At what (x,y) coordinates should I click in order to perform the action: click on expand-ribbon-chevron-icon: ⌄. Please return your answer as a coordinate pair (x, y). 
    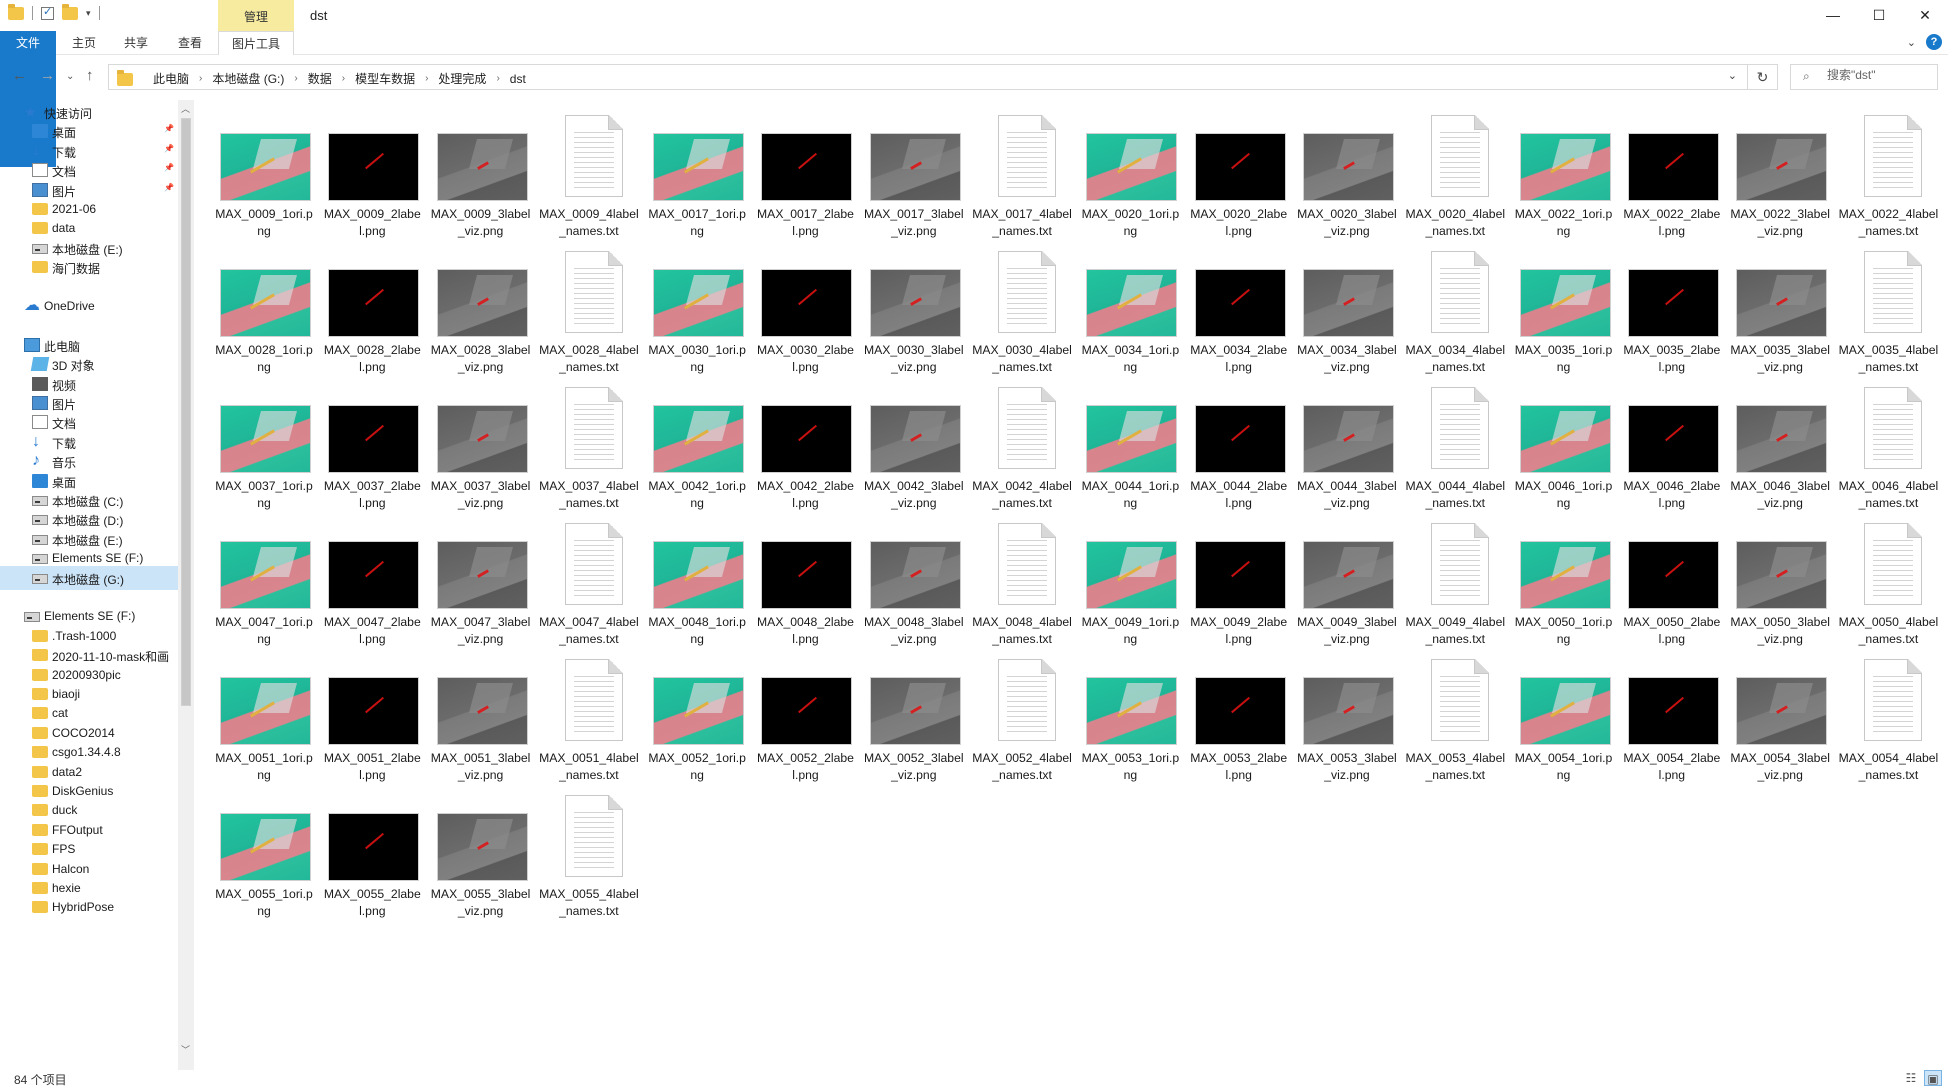
    Looking at the image, I should click on (1911, 42).